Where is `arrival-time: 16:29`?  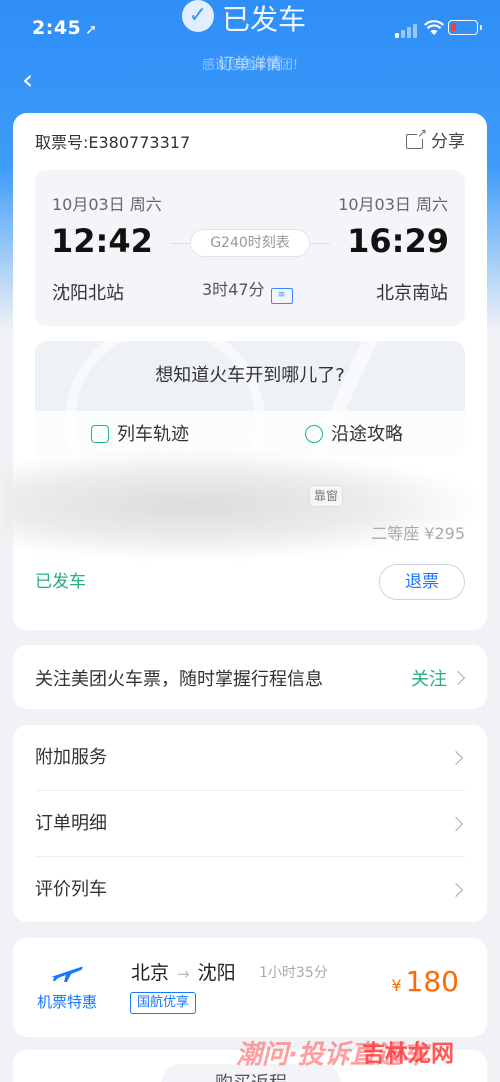
arrival-time: 16:29 is located at coordinates (398, 241).